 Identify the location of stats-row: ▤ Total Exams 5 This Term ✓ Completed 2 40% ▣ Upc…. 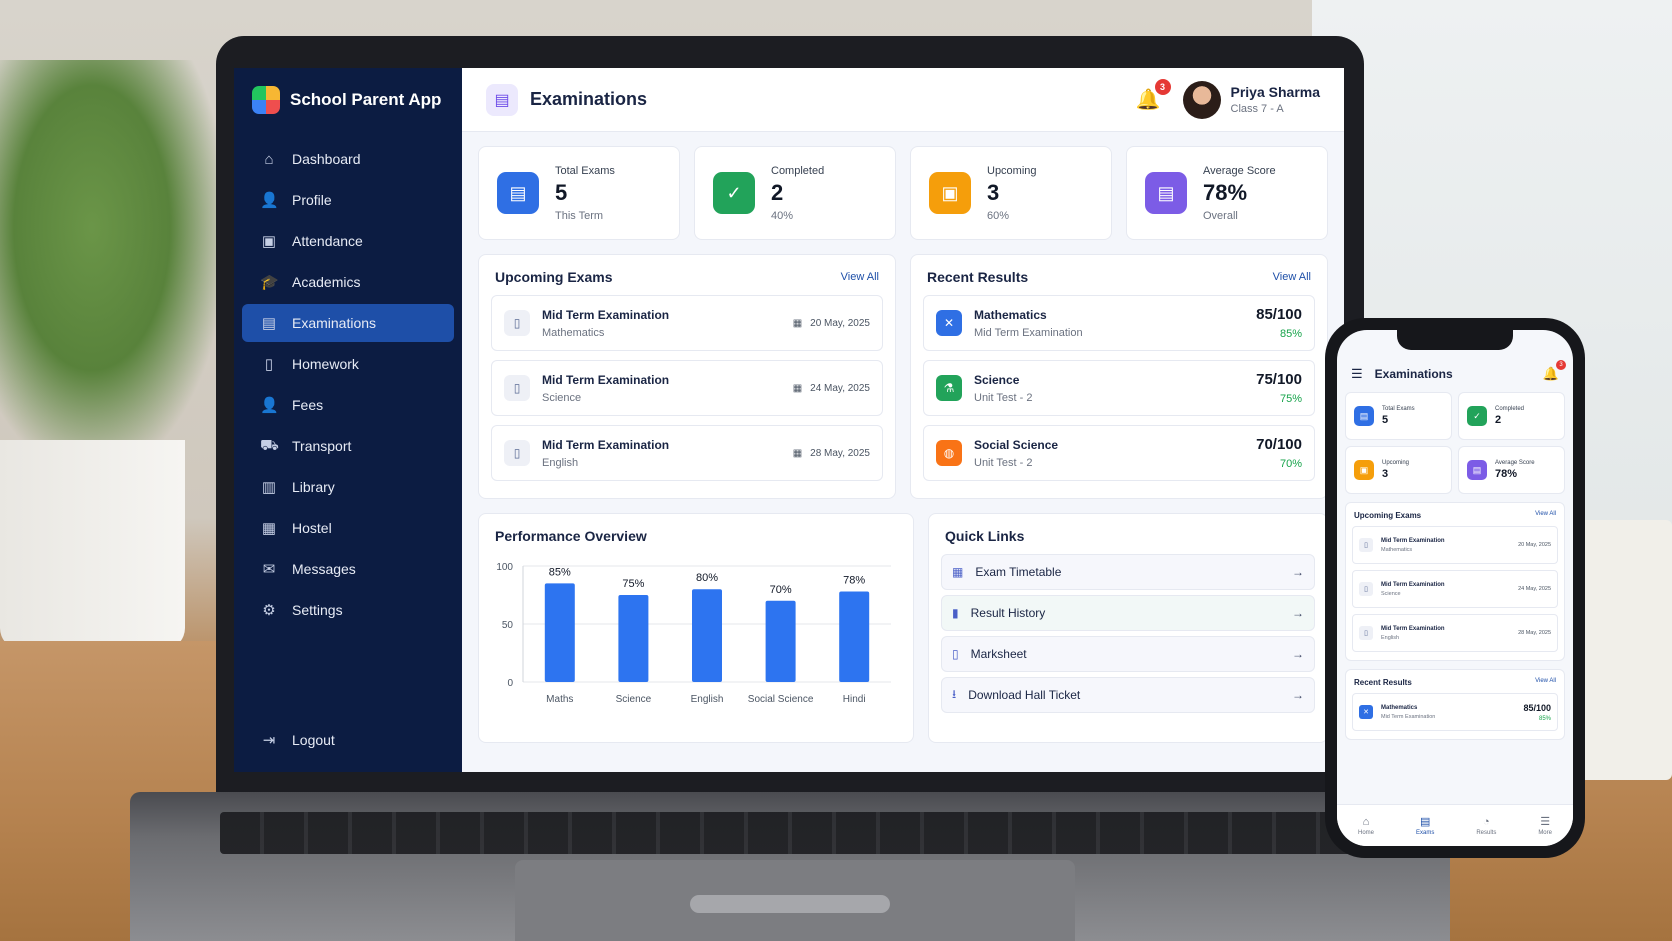
(903, 193).